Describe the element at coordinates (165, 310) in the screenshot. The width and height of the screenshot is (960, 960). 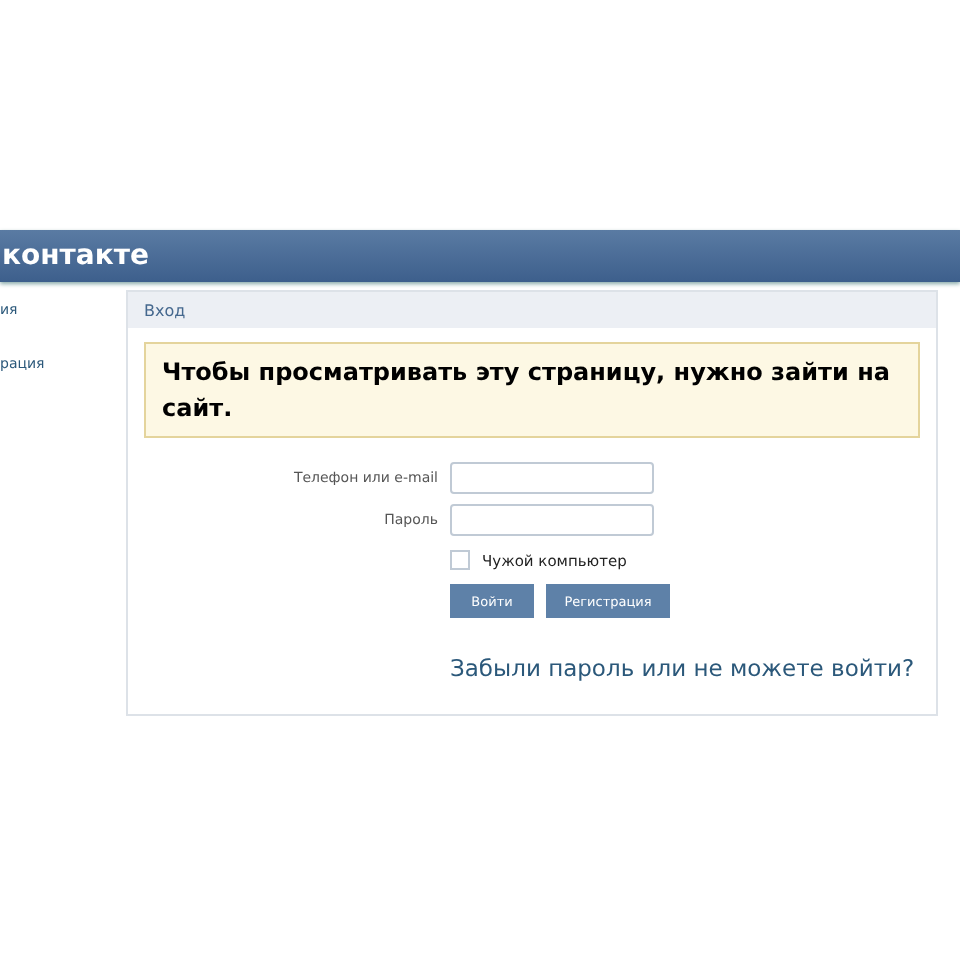
I see `panel-title: Вход` at that location.